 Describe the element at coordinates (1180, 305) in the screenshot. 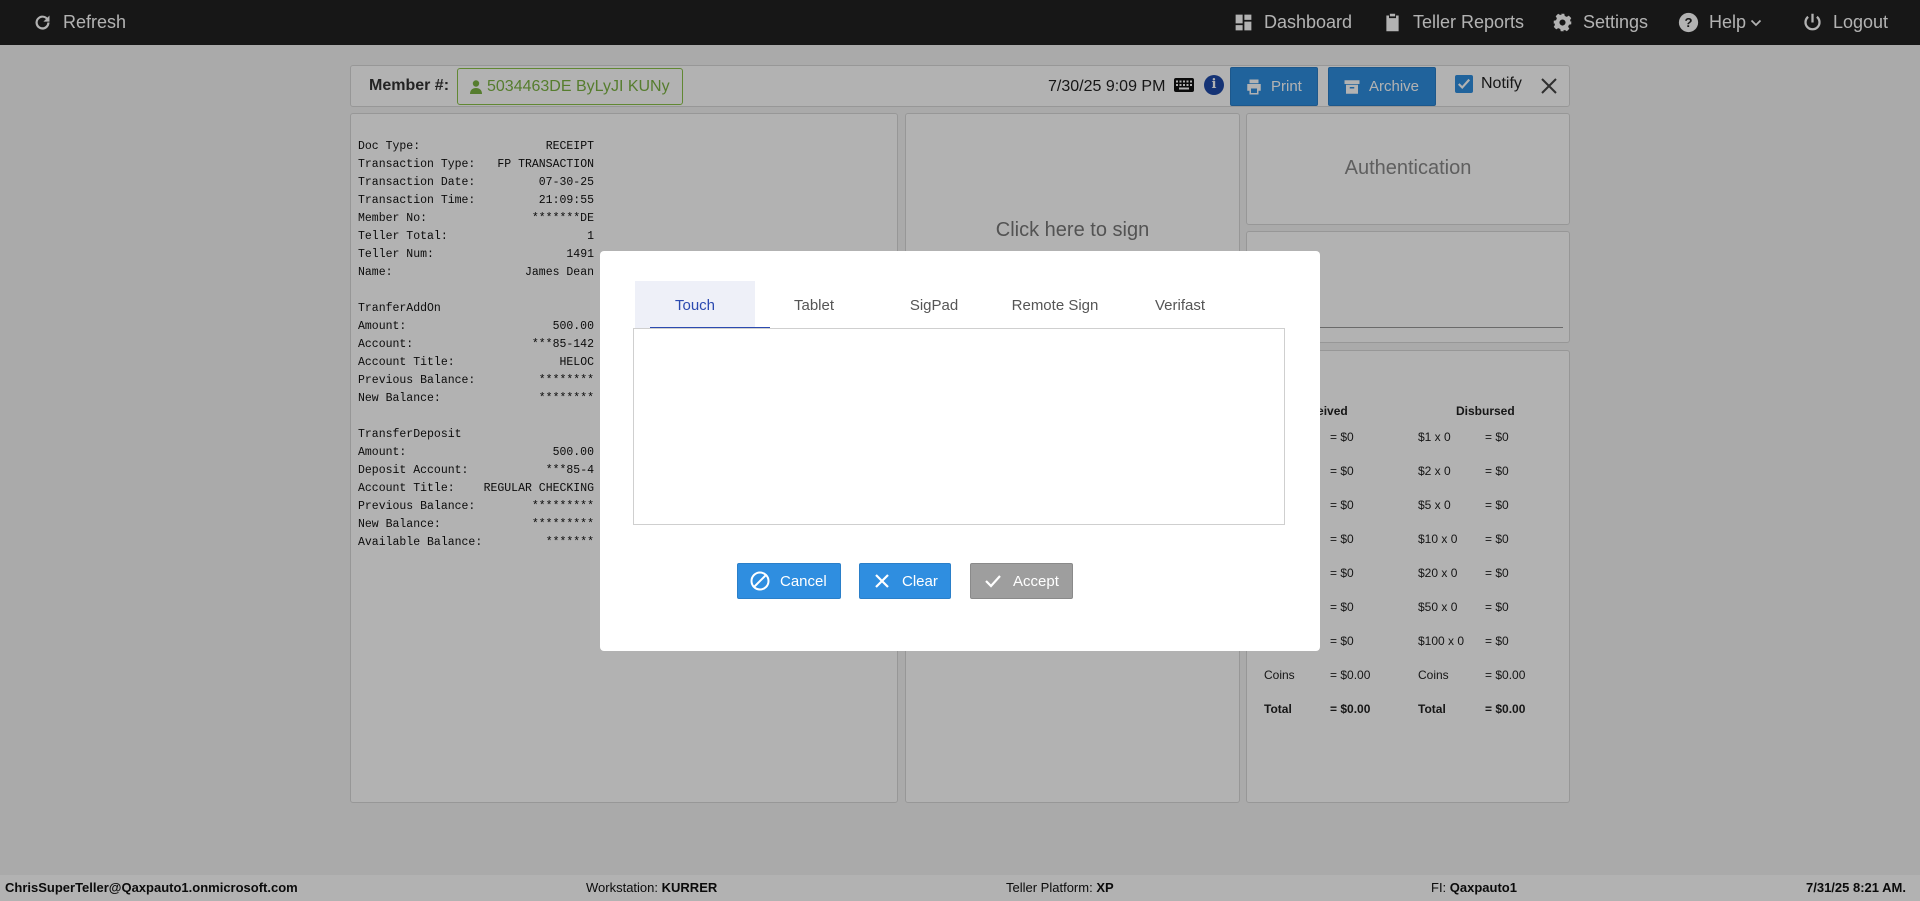

I see `tab-verifast: Verifast` at that location.